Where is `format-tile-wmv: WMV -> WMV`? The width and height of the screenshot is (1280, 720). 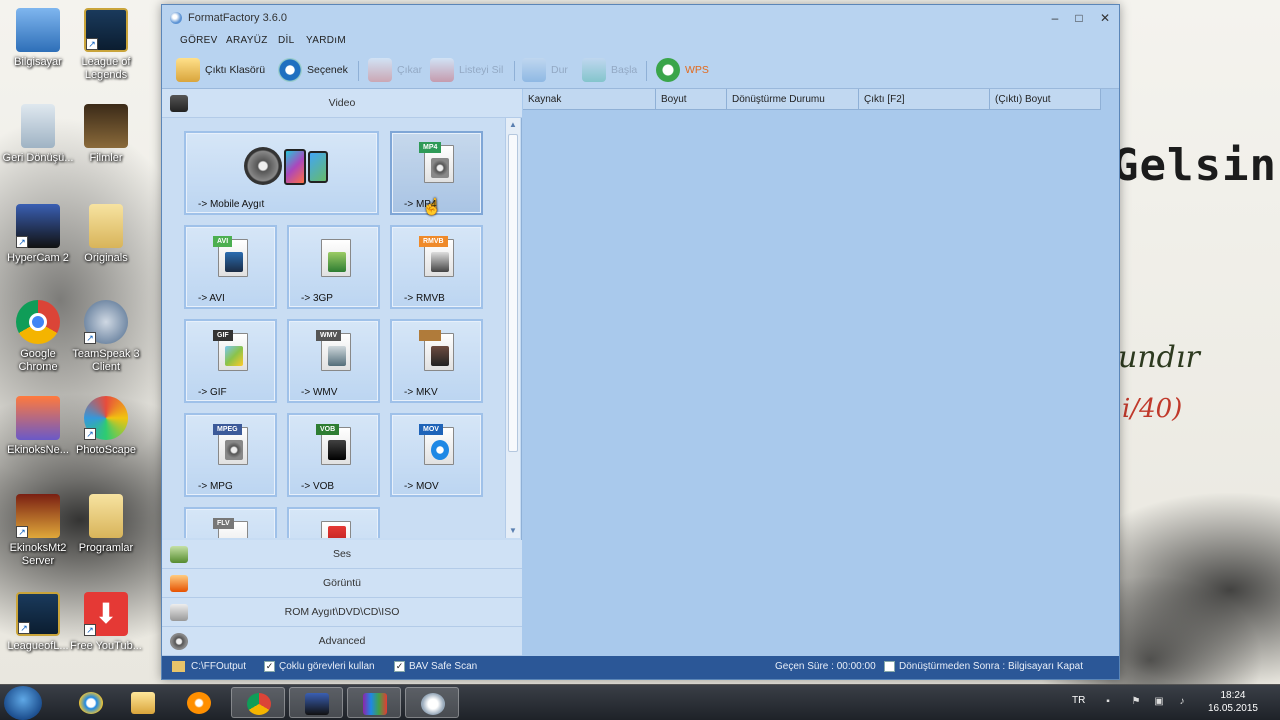
format-tile-wmv: WMV -> WMV is located at coordinates (333, 361).